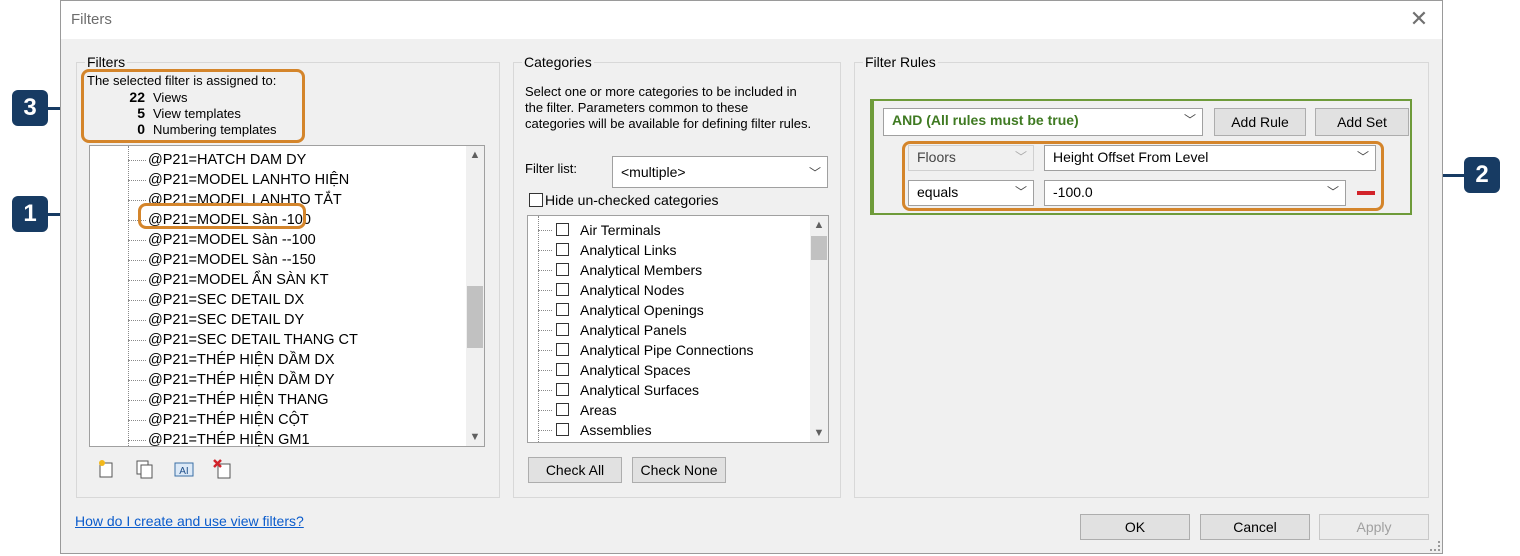 The width and height of the screenshot is (1520, 556). Describe the element at coordinates (475, 155) in the screenshot. I see `scroll-up-icon: ▲` at that location.